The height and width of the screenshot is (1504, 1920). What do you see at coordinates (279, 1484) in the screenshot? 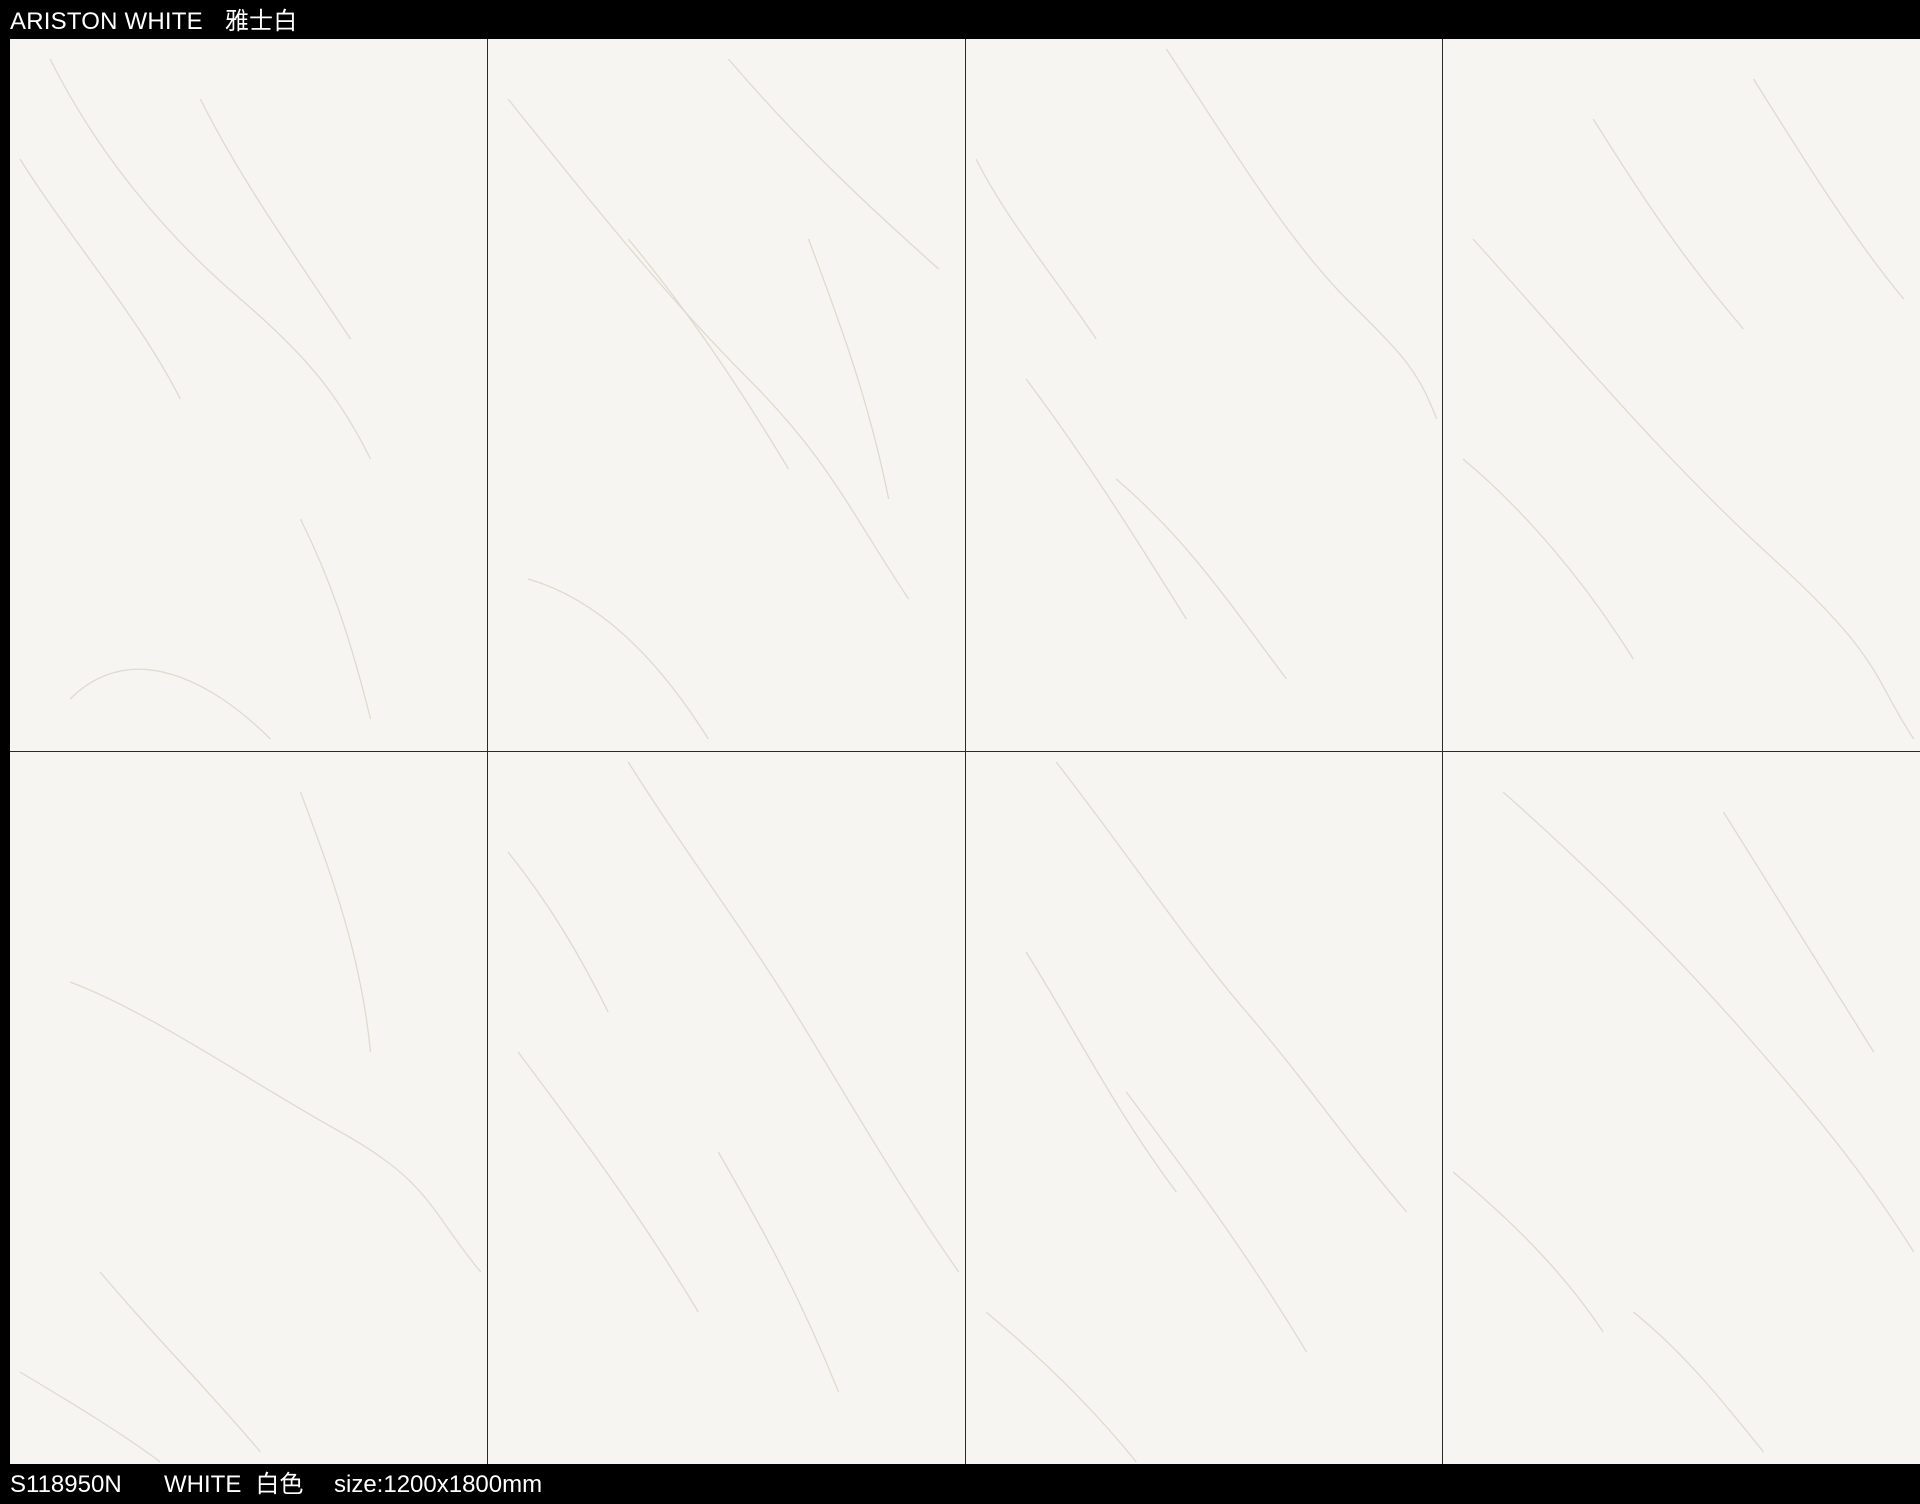
I see `color-cn: 白色` at bounding box center [279, 1484].